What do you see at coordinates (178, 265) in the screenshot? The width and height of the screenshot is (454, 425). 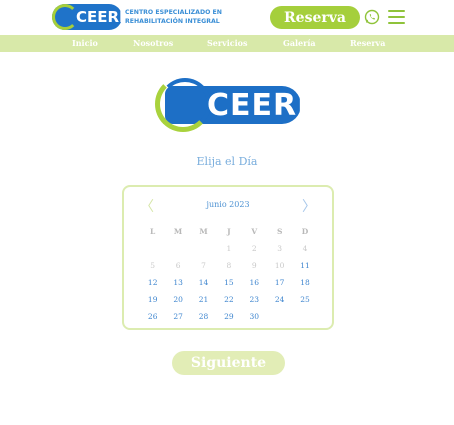 I see `calendar-day: 6` at bounding box center [178, 265].